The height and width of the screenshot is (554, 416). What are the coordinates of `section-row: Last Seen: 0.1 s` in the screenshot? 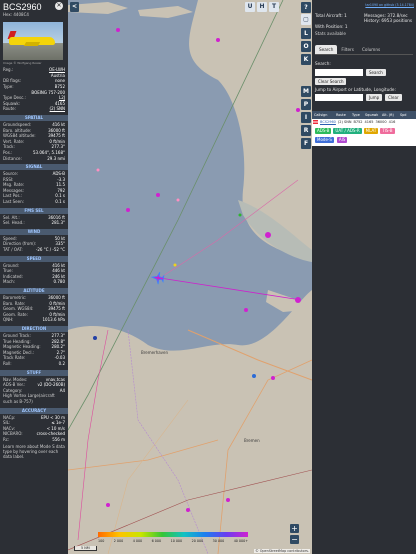 It's located at (34, 202).